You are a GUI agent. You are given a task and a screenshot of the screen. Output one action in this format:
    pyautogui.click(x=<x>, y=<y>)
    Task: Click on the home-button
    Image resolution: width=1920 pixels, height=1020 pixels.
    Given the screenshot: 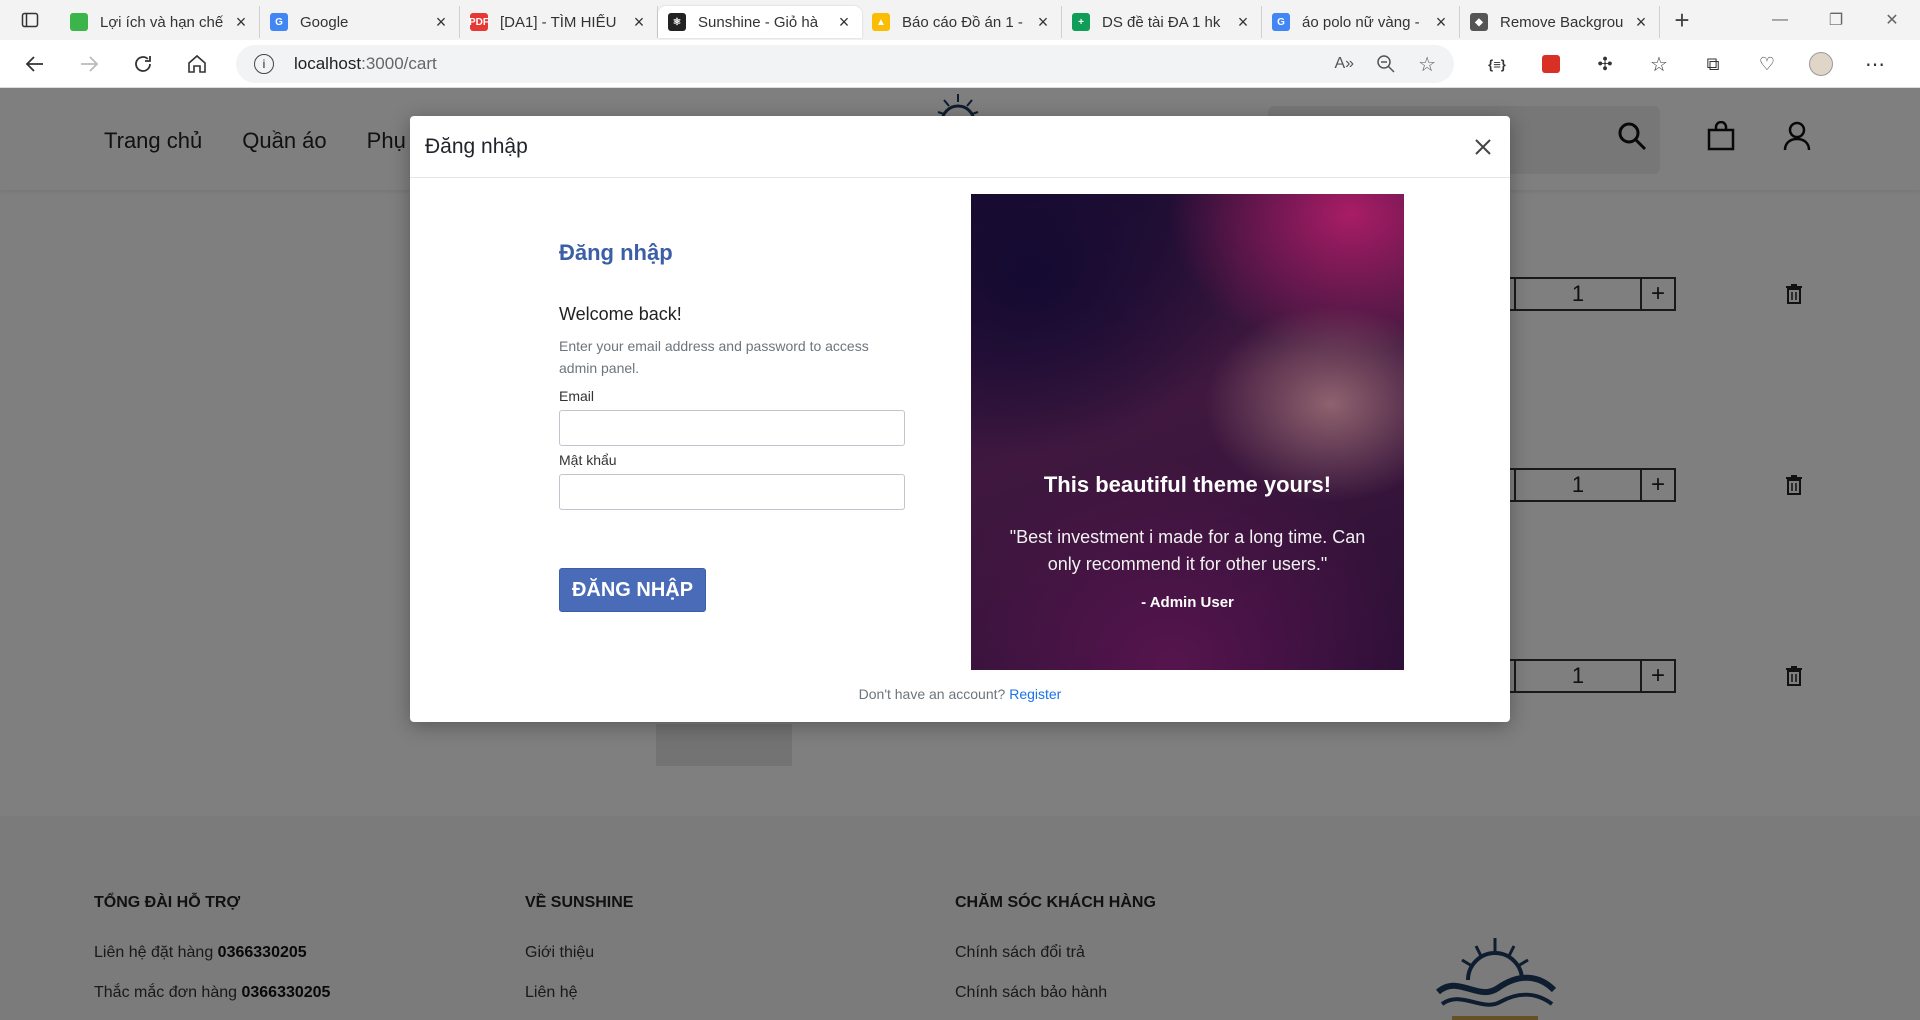 What is the action you would take?
    pyautogui.click(x=197, y=64)
    